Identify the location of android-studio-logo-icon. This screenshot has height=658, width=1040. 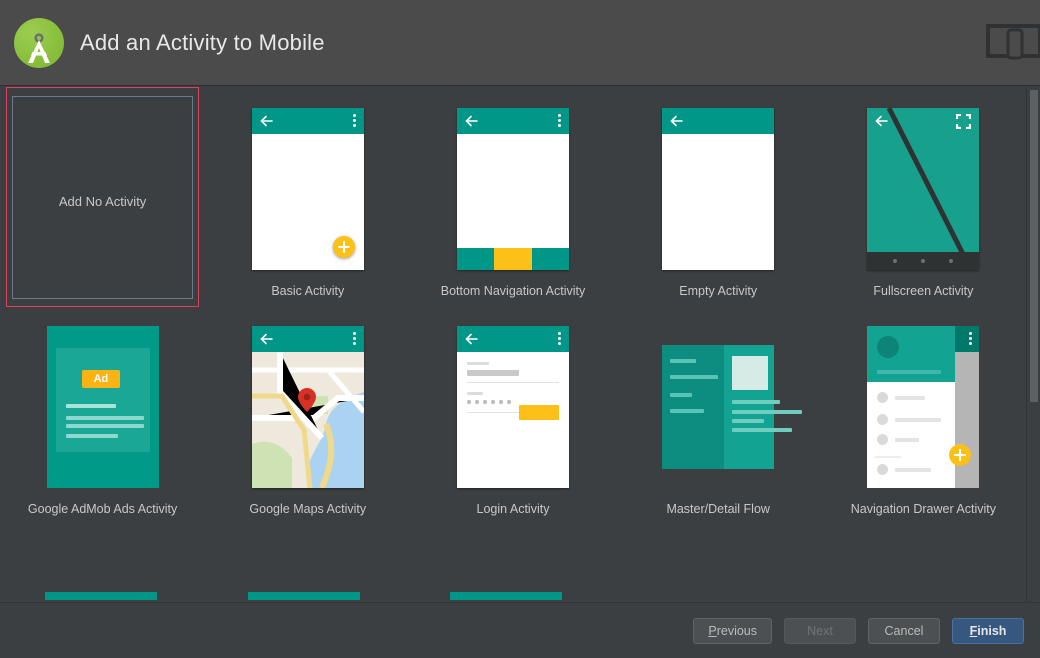
(39, 43).